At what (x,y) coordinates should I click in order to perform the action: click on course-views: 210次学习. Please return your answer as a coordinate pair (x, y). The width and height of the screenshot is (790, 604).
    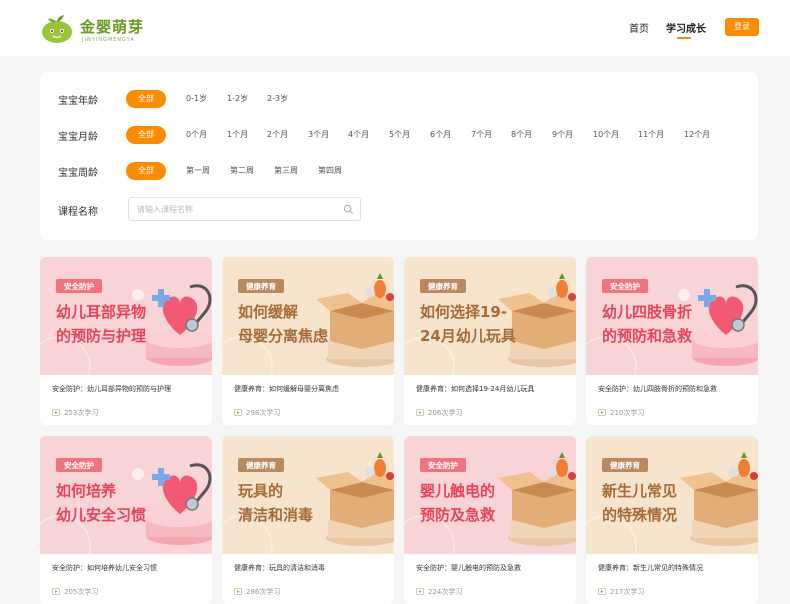
    Looking at the image, I should click on (621, 413).